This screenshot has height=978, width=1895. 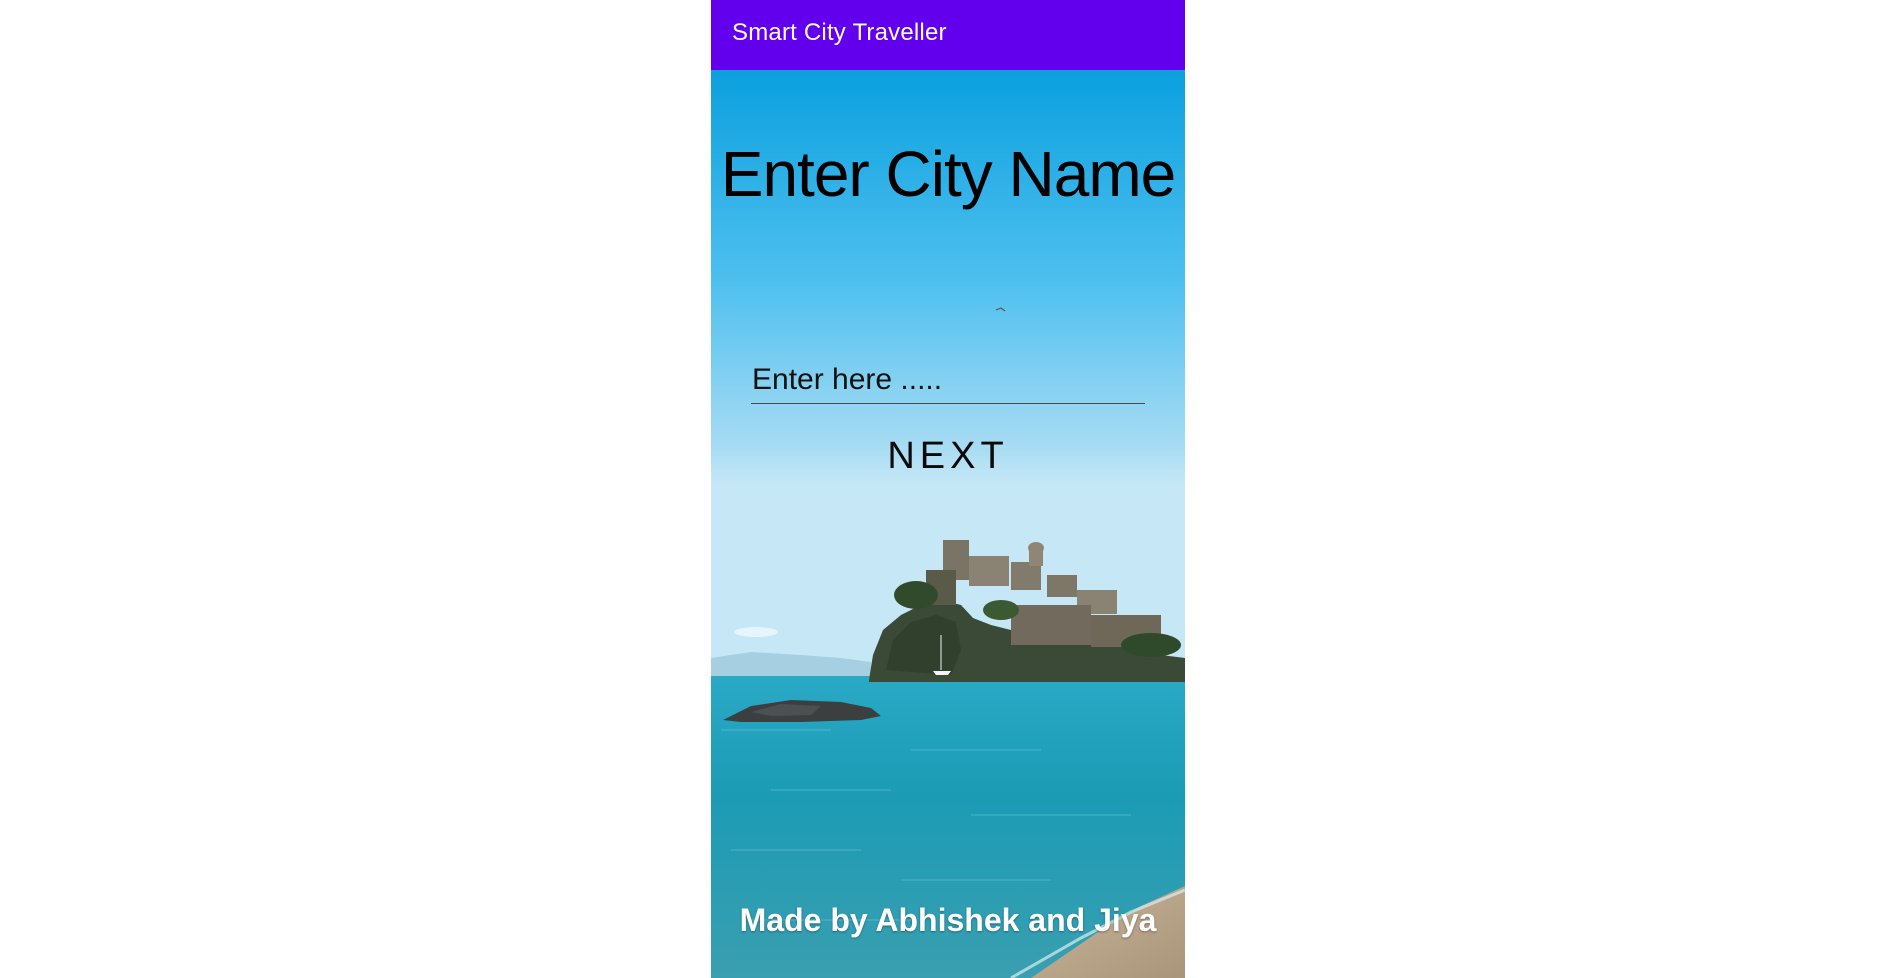 I want to click on next-button: NEXT, so click(x=948, y=456).